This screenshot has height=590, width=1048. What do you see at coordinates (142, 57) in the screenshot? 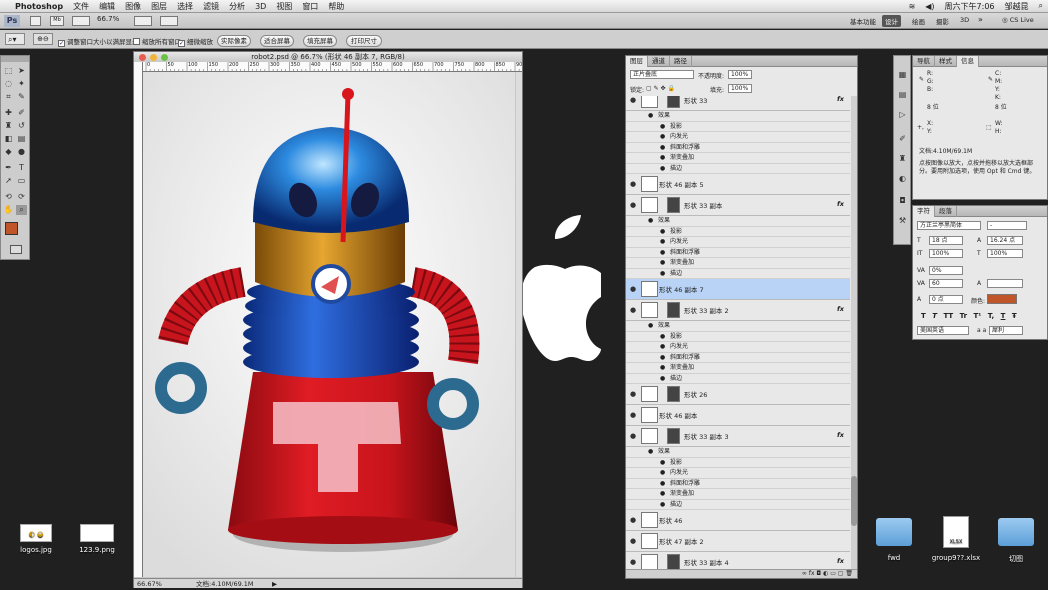
I see `close-window-icon` at bounding box center [142, 57].